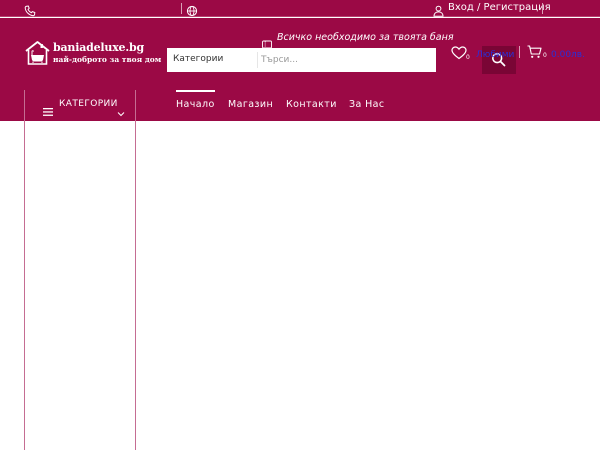  What do you see at coordinates (37, 53) in the screenshot?
I see `house-logo-icon` at bounding box center [37, 53].